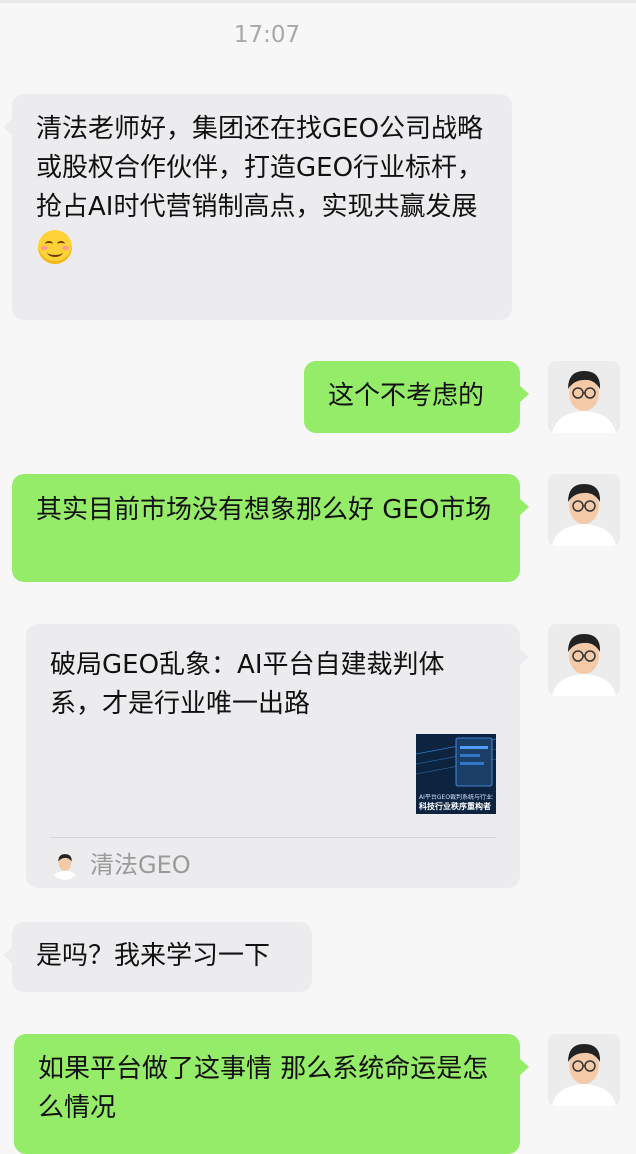  Describe the element at coordinates (406, 396) in the screenshot. I see `message-text: 这个不考虑的` at that location.